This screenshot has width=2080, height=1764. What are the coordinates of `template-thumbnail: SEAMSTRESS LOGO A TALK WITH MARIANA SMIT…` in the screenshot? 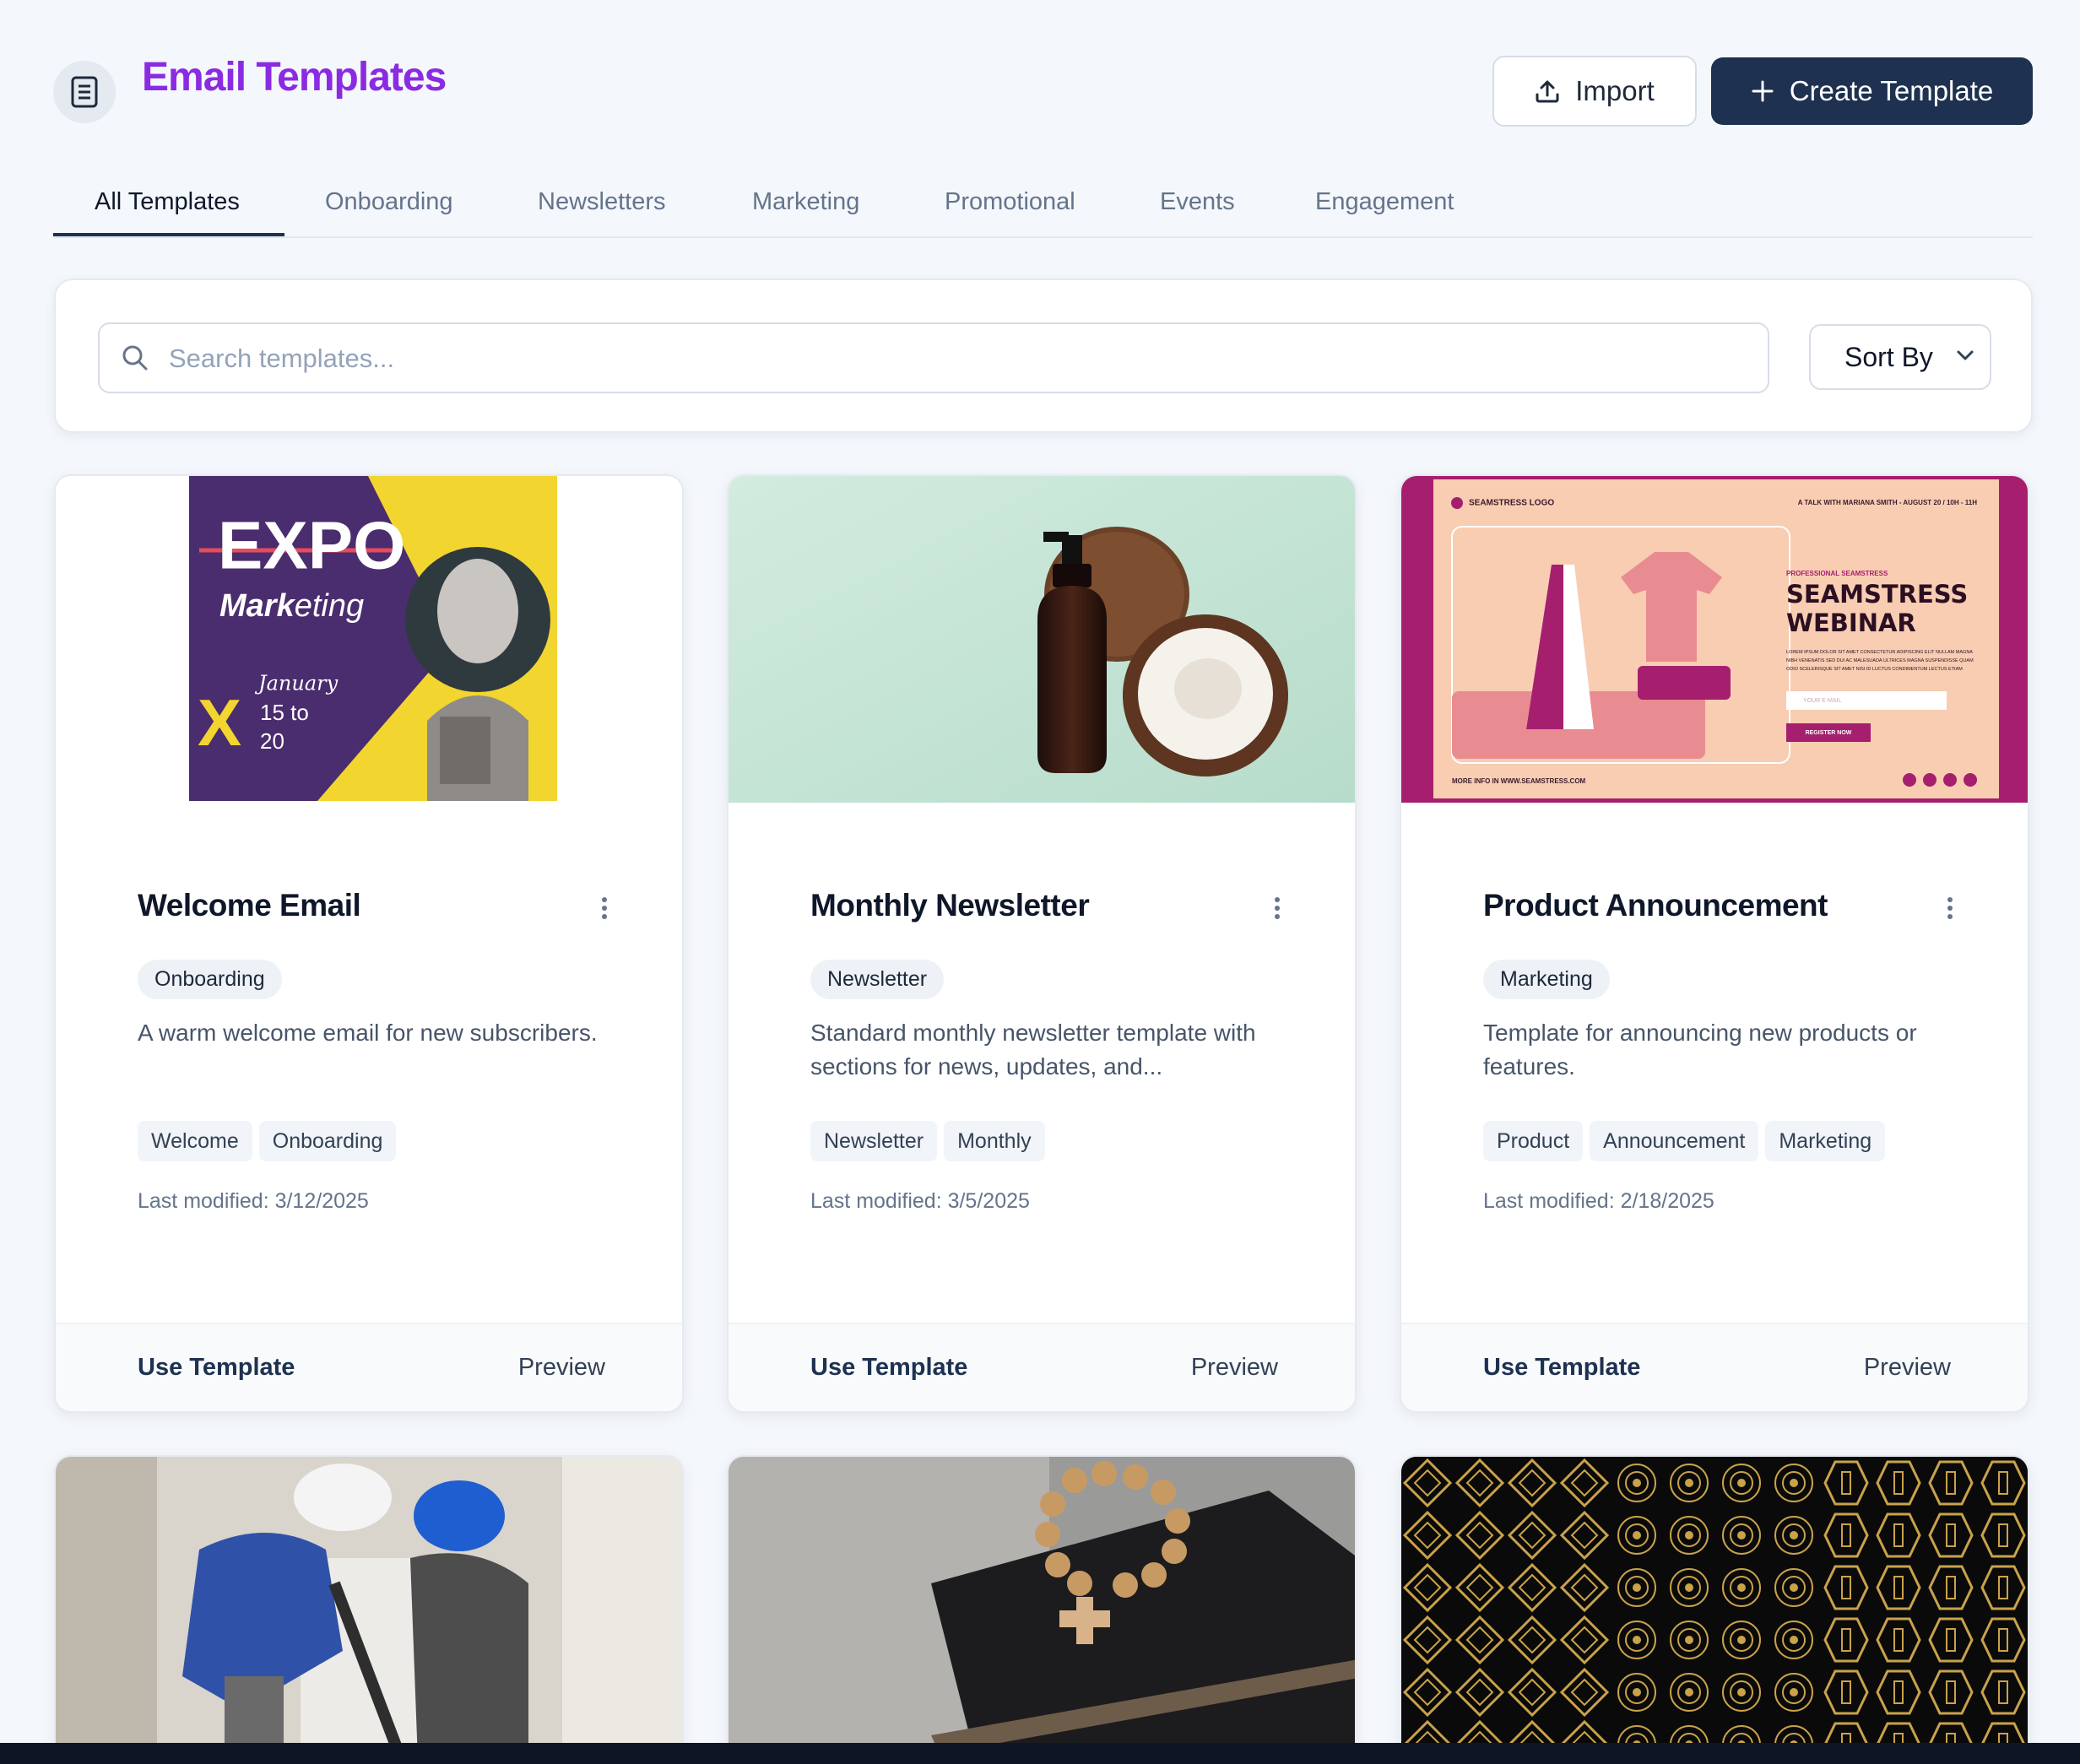 It's located at (1714, 639).